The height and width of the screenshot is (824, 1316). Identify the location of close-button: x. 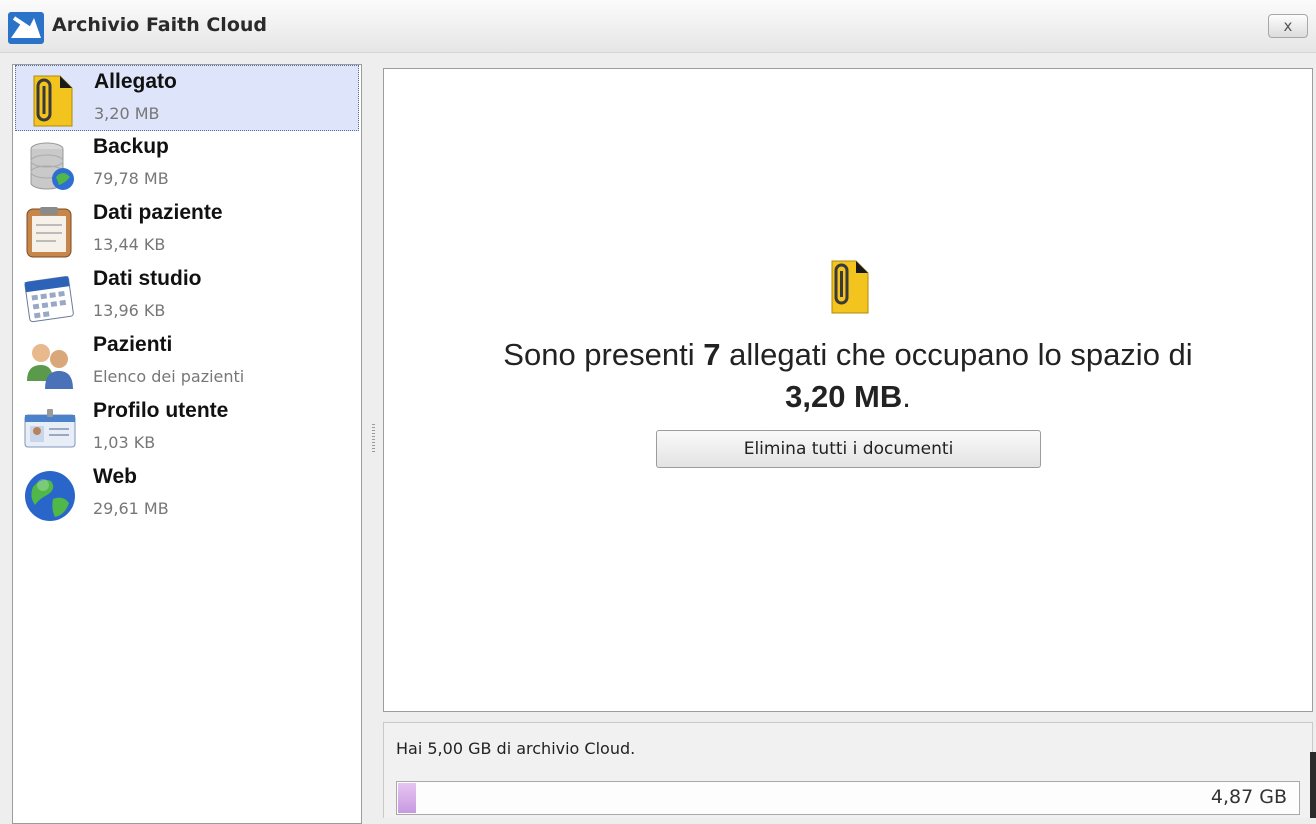
(1288, 26).